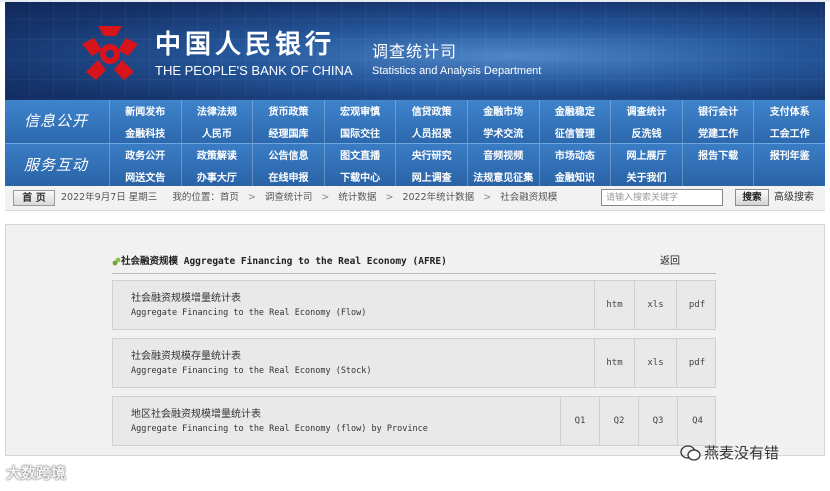 The height and width of the screenshot is (491, 830). What do you see at coordinates (457, 71) in the screenshot?
I see `department-name-en: Statistics and Analysis Department` at bounding box center [457, 71].